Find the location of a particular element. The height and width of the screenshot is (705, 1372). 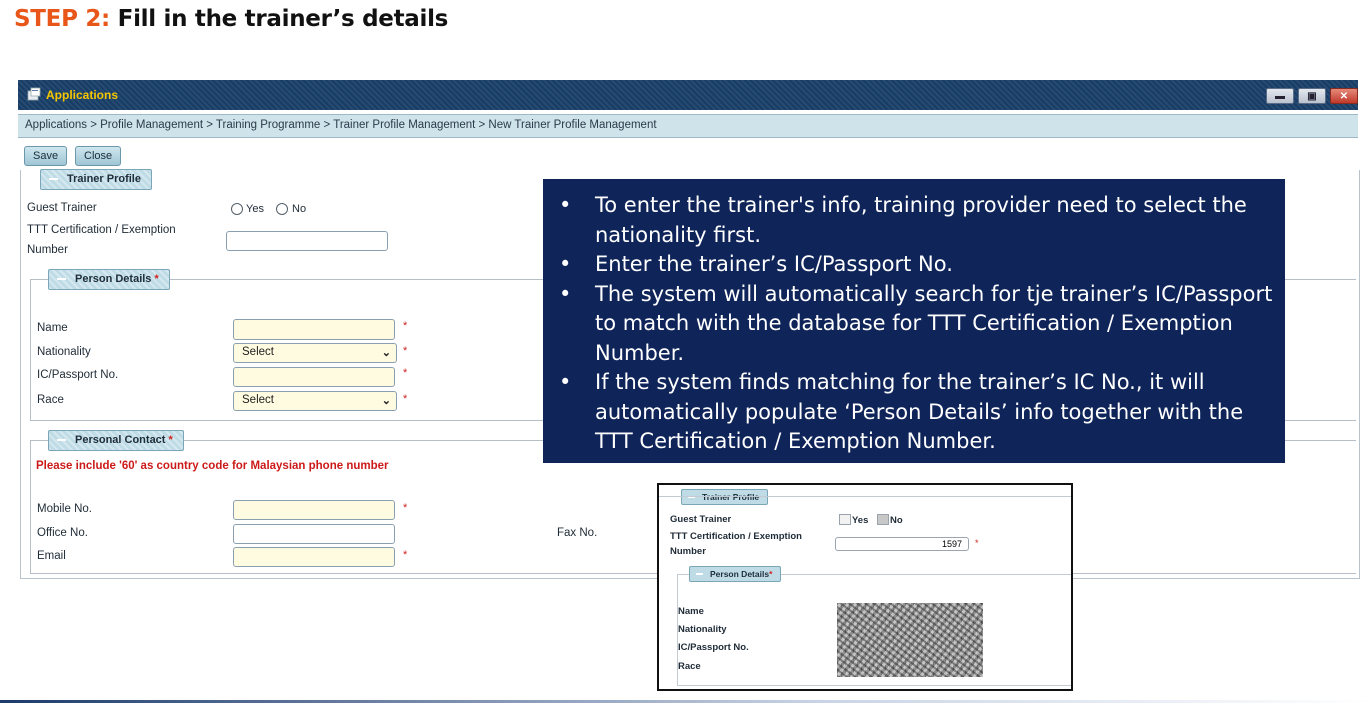

inset-yes-checkbox is located at coordinates (845, 519).